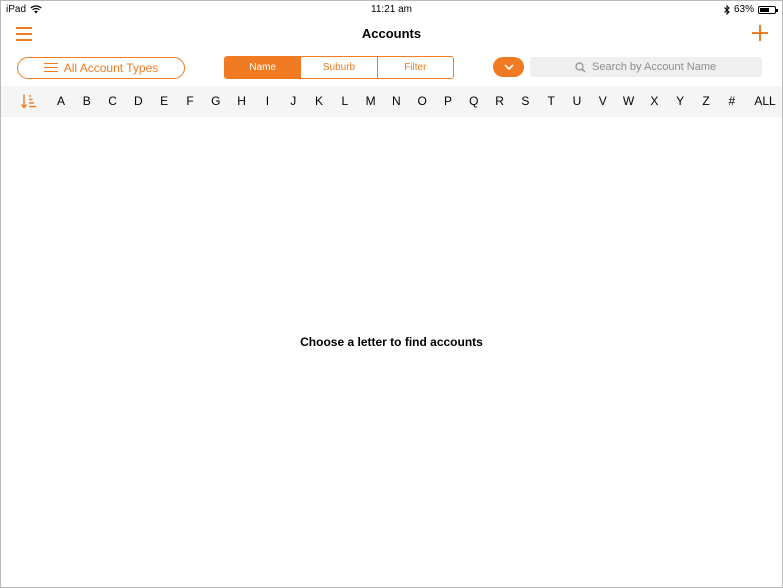 The image size is (783, 588). Describe the element at coordinates (732, 101) in the screenshot. I see `letter-hash: #` at that location.